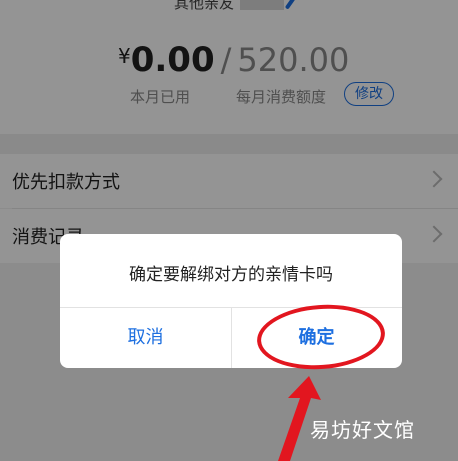 This screenshot has height=461, width=458. What do you see at coordinates (231, 275) in the screenshot?
I see `dialog-message: 确定要解绑对方的亲情卡吗` at bounding box center [231, 275].